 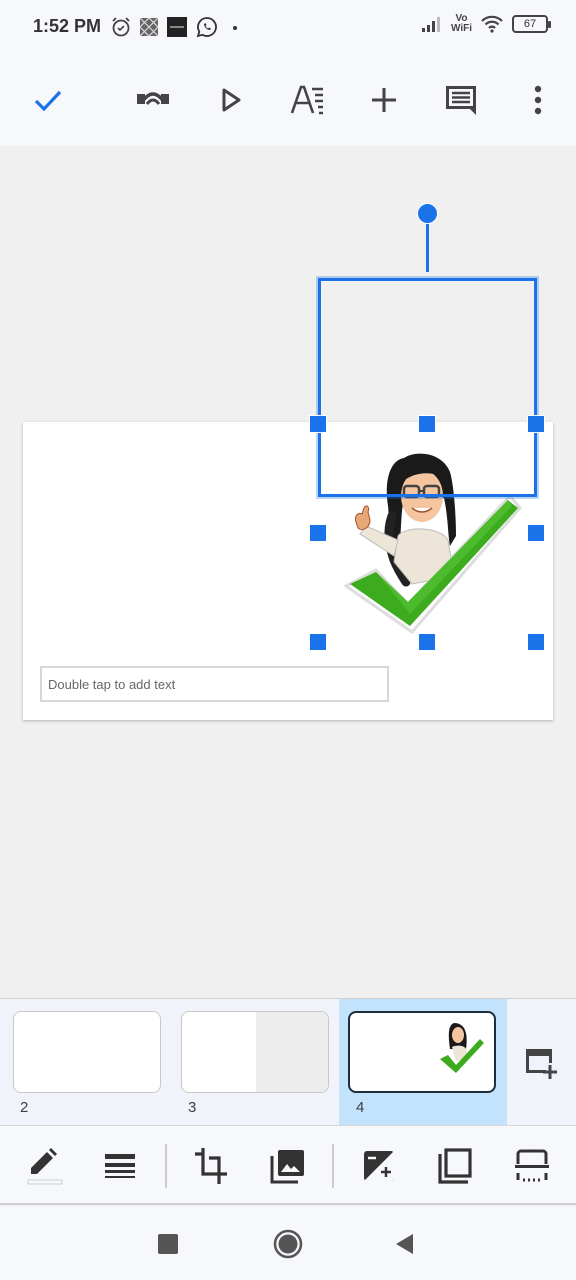 What do you see at coordinates (427, 213) in the screenshot?
I see `rotate-handle` at bounding box center [427, 213].